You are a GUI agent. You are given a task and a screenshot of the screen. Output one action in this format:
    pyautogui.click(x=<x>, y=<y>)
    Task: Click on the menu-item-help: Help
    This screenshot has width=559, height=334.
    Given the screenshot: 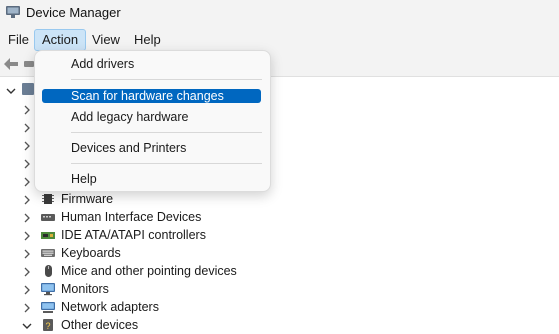 What is the action you would take?
    pyautogui.click(x=151, y=179)
    